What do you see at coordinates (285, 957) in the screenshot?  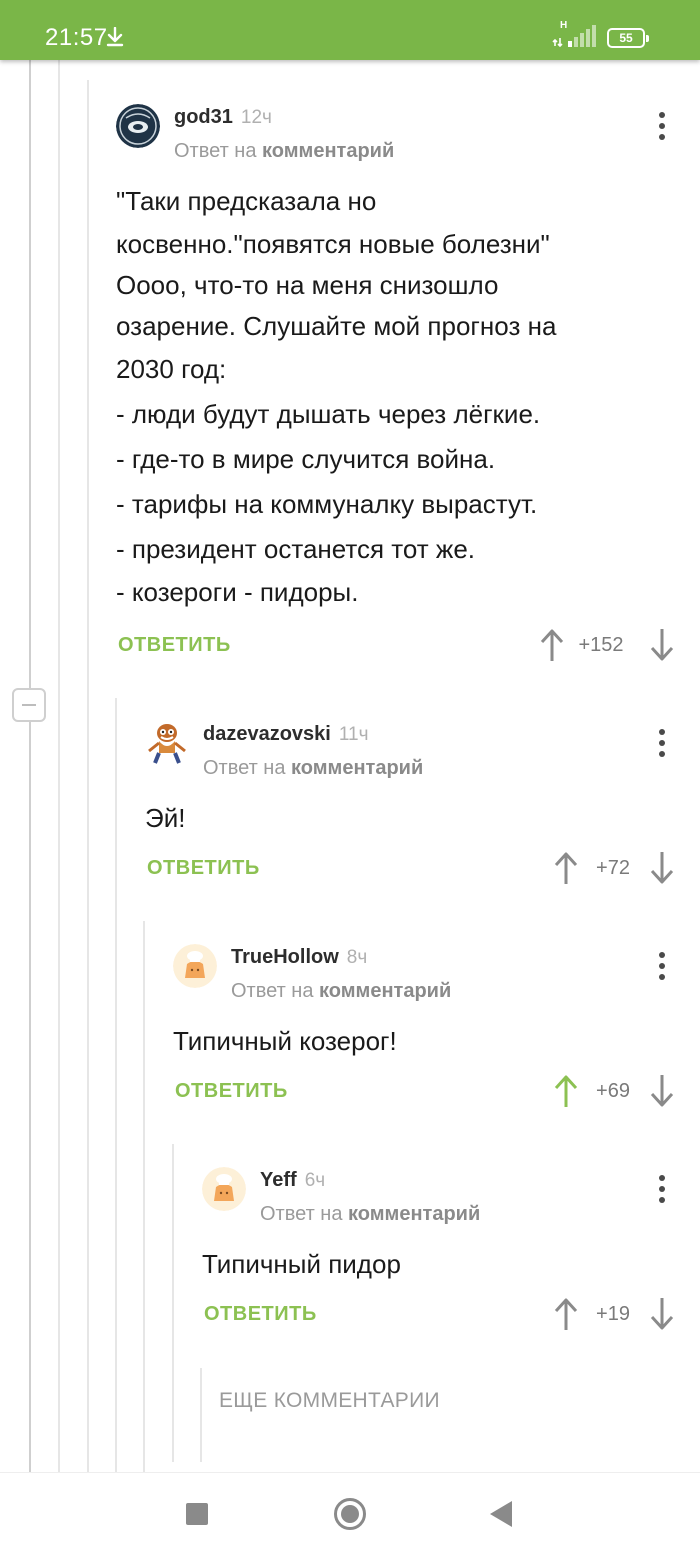 I see `author-name: TrueHollow` at bounding box center [285, 957].